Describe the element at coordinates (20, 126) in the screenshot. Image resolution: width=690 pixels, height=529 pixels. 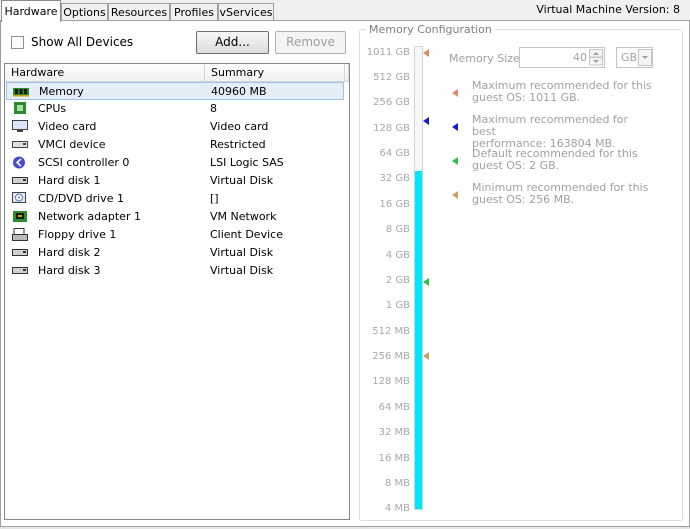
I see `monitor-icon` at that location.